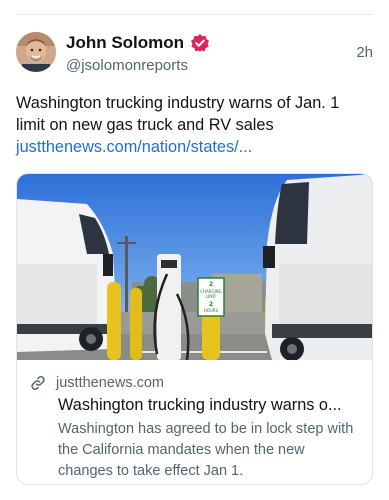 This screenshot has height=500, width=389. Describe the element at coordinates (200, 43) in the screenshot. I see `verified-badge-icon` at that location.